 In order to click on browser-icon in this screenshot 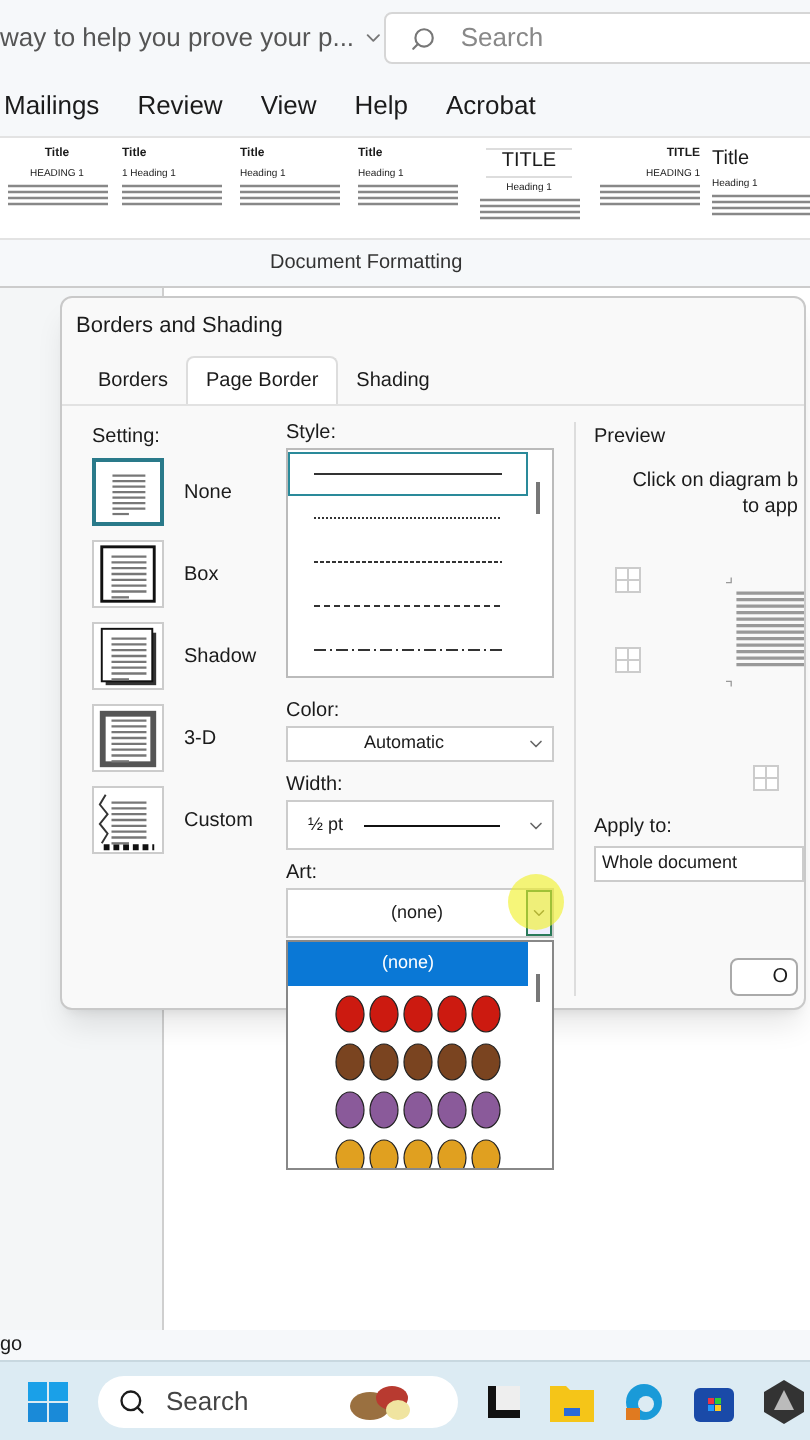, I will do `click(644, 1401)`.